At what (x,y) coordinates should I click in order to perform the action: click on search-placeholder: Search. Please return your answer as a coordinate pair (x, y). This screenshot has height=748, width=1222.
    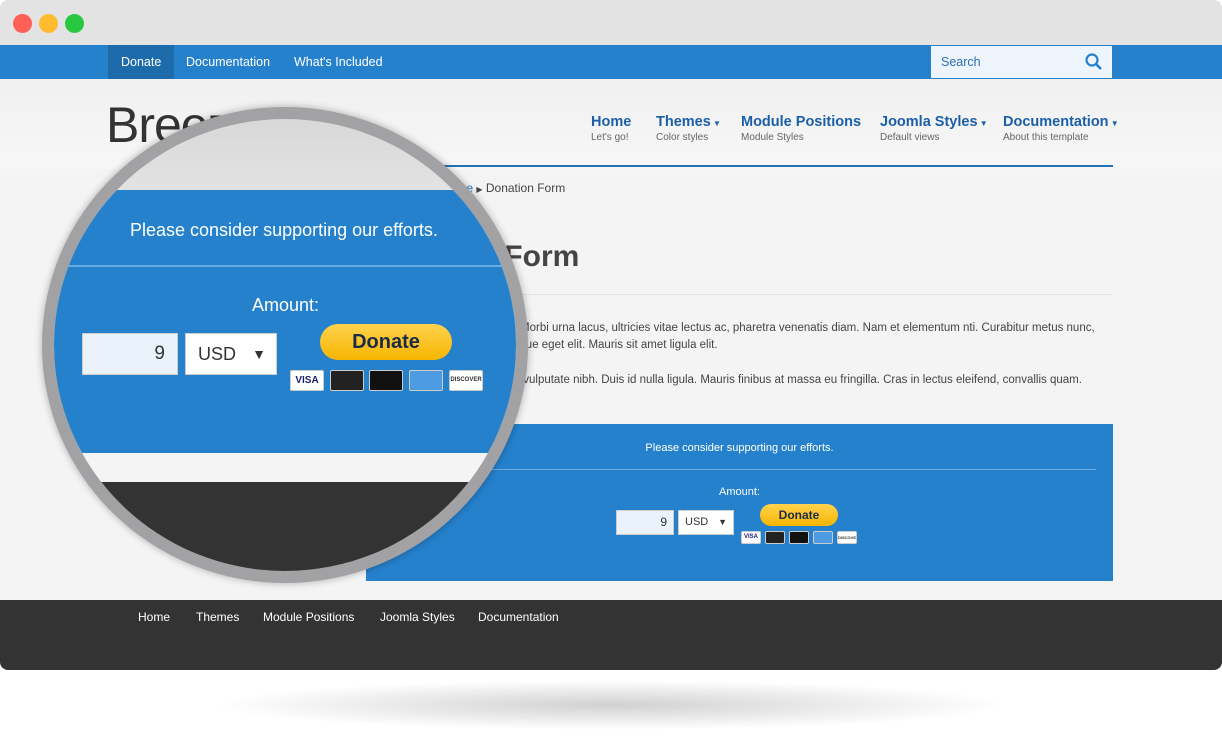
    Looking at the image, I should click on (961, 62).